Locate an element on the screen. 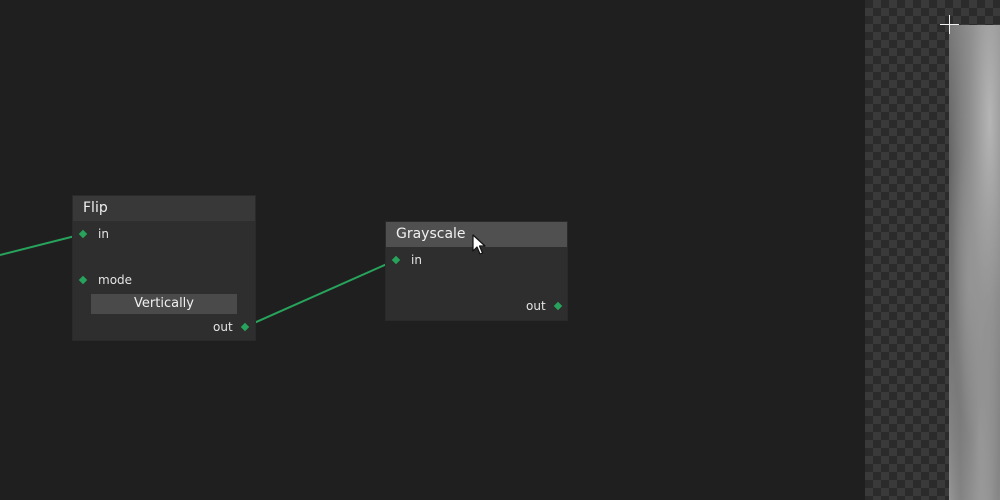 This screenshot has width=1000, height=500. flip-out-port is located at coordinates (245, 327).